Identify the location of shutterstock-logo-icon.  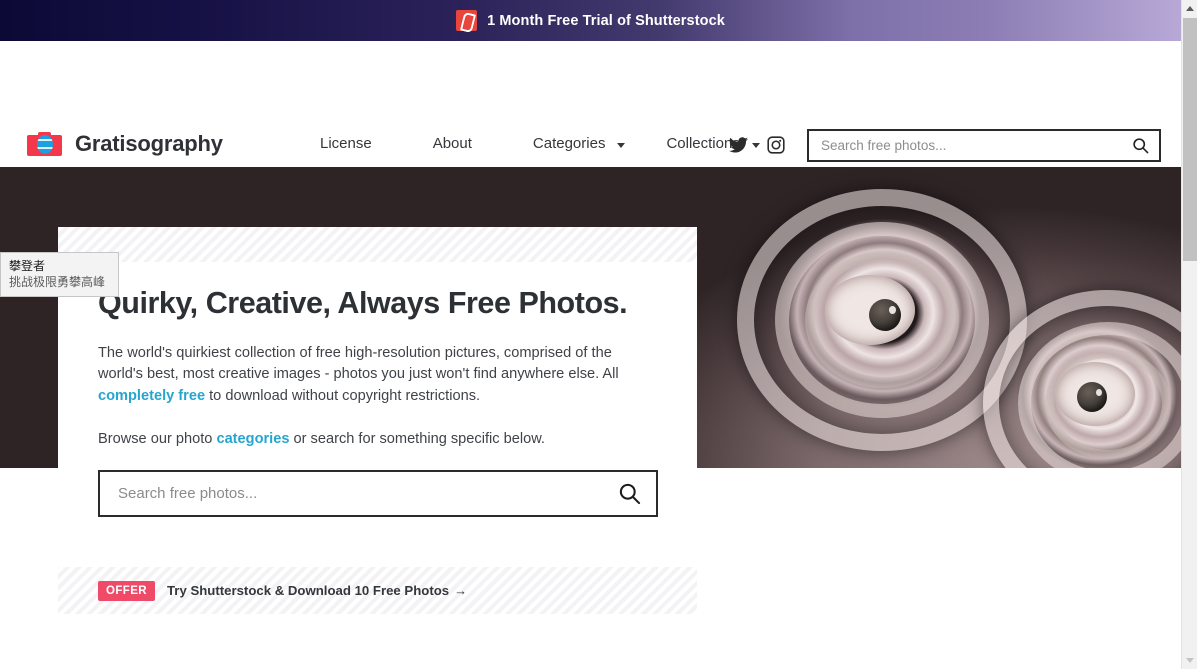
(467, 20).